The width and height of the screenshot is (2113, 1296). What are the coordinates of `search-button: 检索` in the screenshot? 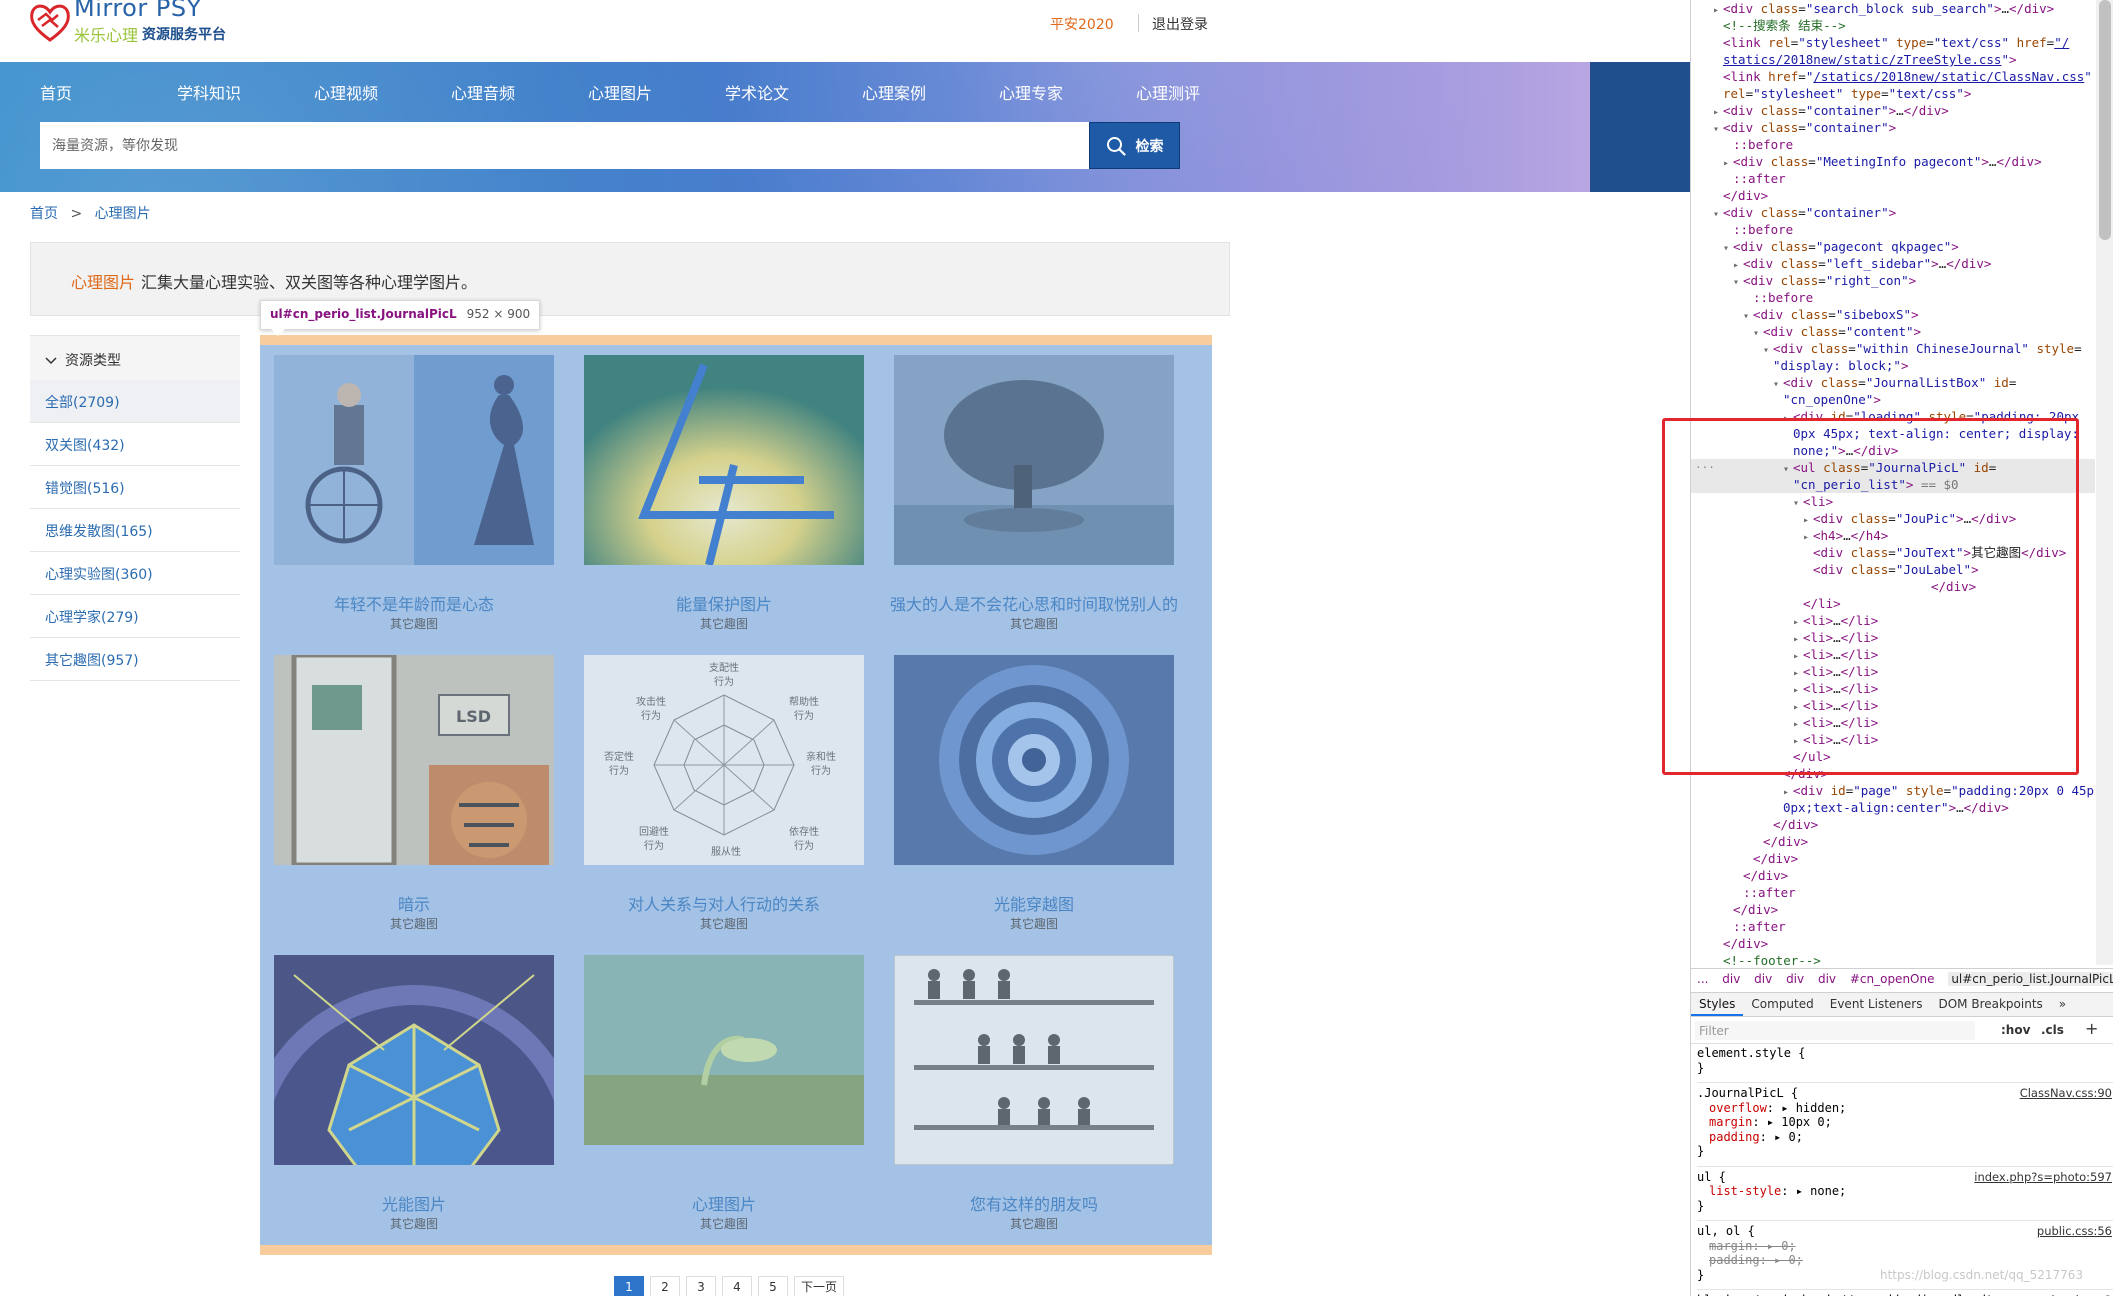 It's located at (1134, 145).